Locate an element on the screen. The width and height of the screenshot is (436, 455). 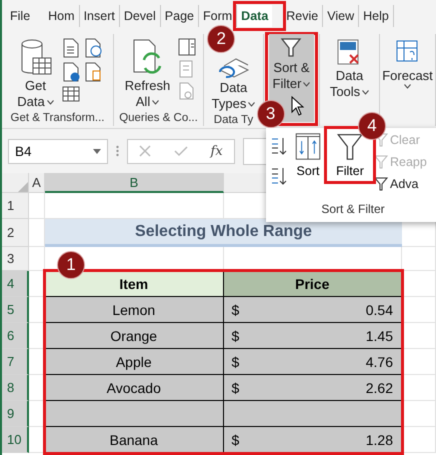
document-icon is located at coordinates (71, 48).